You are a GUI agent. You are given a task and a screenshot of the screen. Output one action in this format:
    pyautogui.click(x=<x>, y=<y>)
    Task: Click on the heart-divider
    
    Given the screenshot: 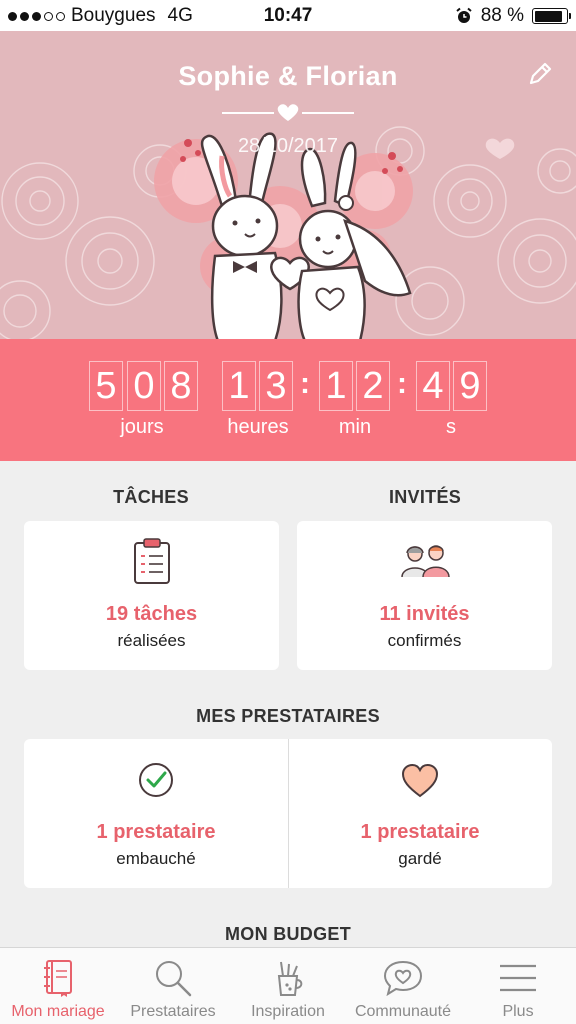 What is the action you would take?
    pyautogui.click(x=288, y=112)
    